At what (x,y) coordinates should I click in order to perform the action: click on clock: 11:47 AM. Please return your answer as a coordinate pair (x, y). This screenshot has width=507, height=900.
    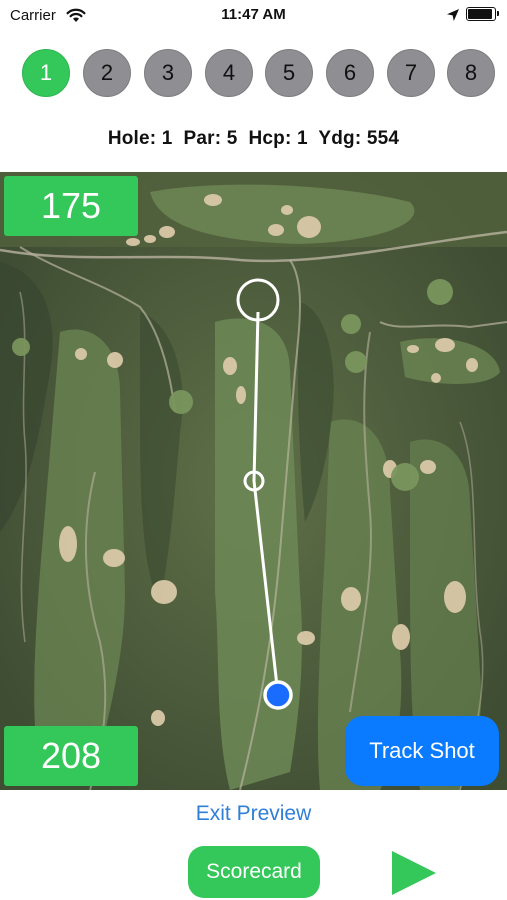
    Looking at the image, I should click on (253, 14).